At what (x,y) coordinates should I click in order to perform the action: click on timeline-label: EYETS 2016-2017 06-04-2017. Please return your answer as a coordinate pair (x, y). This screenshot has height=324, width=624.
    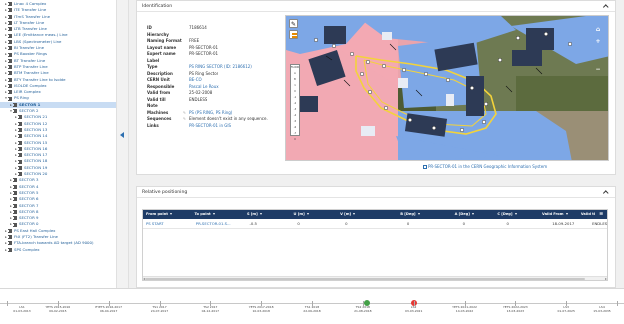
    Looking at the image, I should click on (109, 309).